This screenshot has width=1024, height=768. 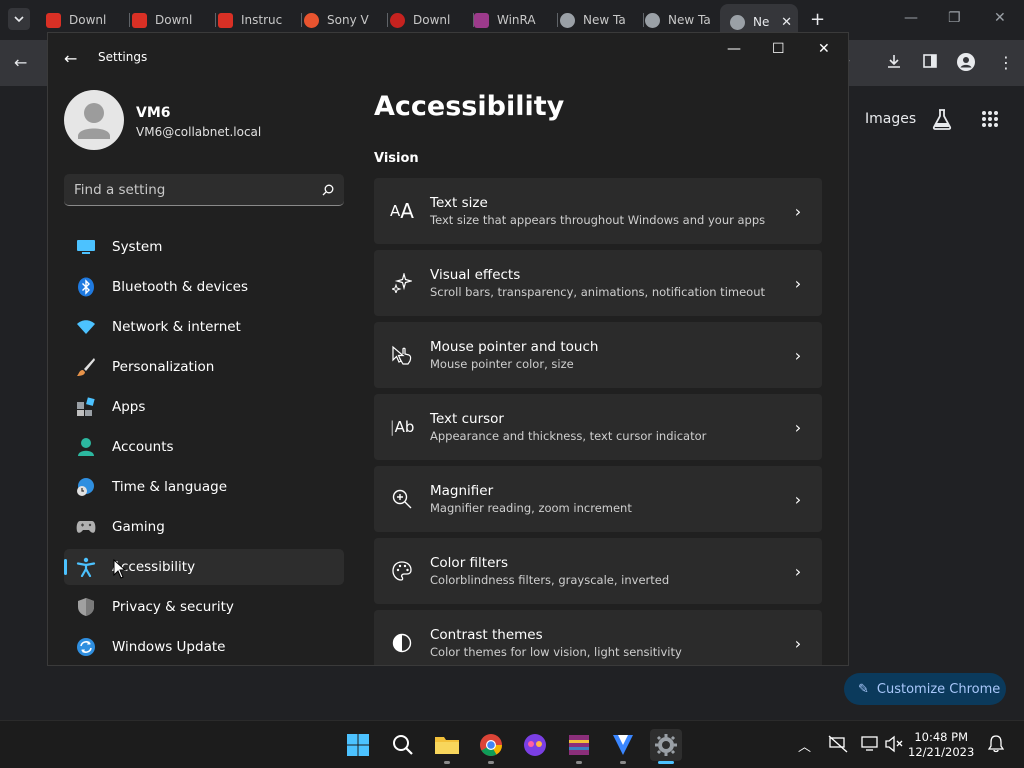 What do you see at coordinates (966, 64) in the screenshot?
I see `profile-icon` at bounding box center [966, 64].